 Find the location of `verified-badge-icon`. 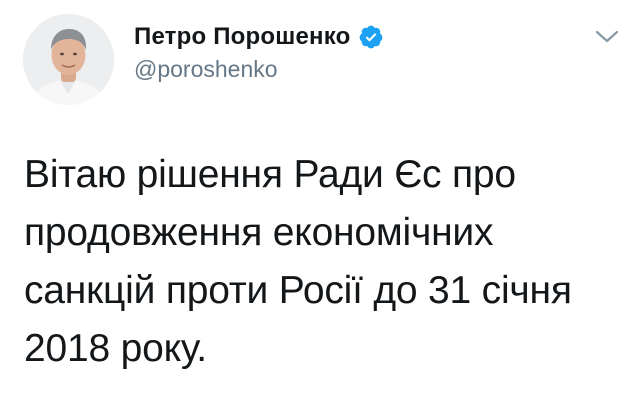

verified-badge-icon is located at coordinates (371, 37).